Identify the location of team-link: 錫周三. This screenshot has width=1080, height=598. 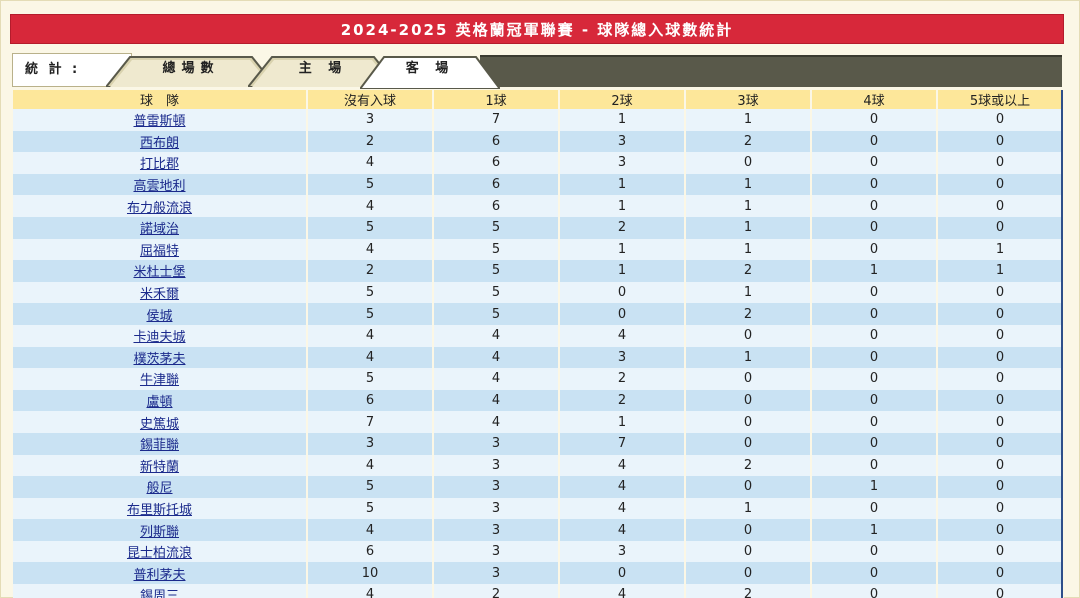
(159, 593).